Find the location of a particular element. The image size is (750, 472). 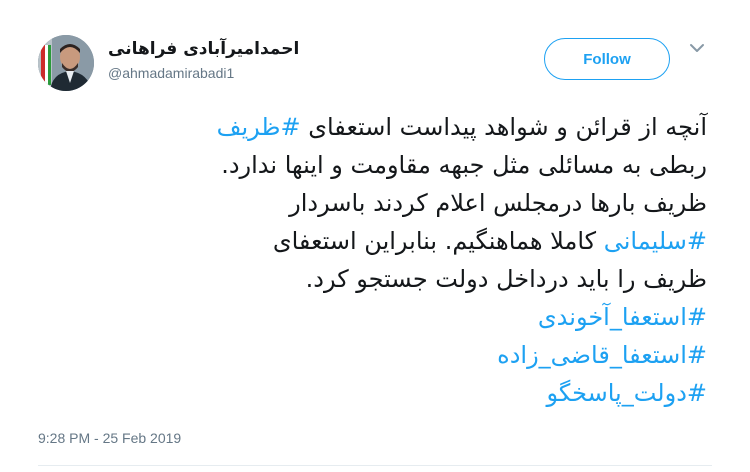

avatar is located at coordinates (66, 63).